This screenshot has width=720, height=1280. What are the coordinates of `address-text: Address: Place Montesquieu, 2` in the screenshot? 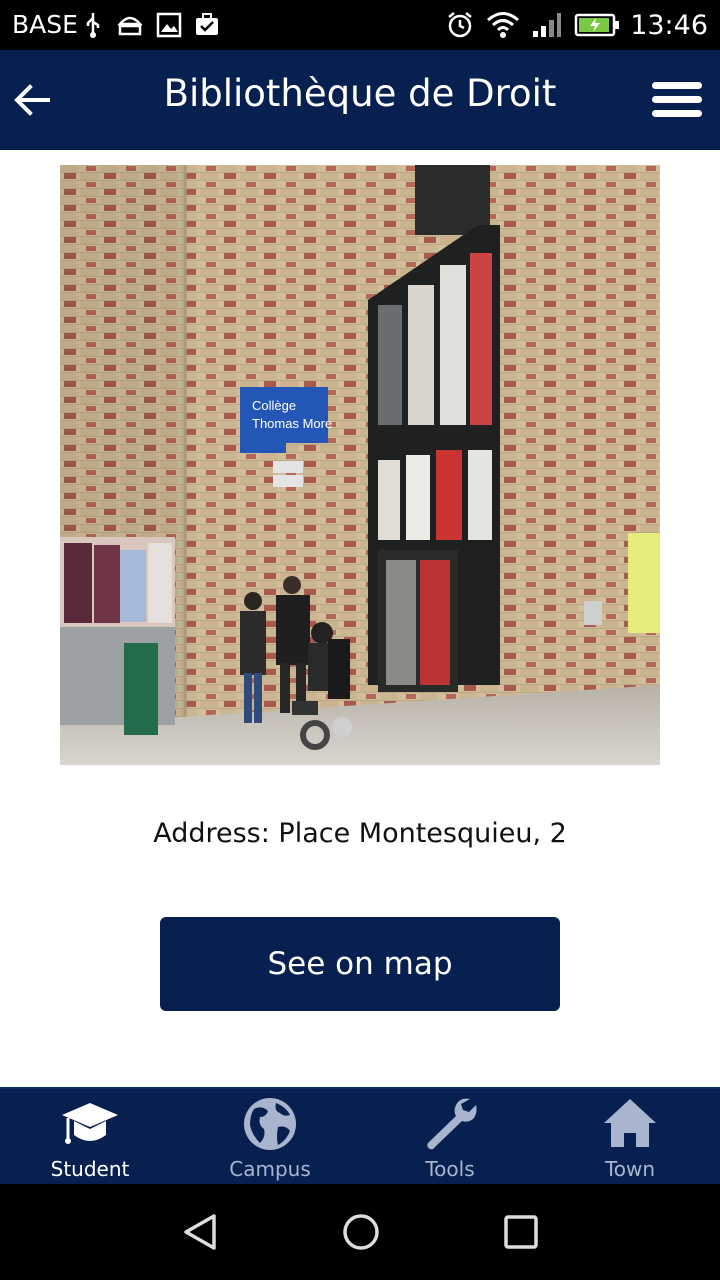 It's located at (360, 833).